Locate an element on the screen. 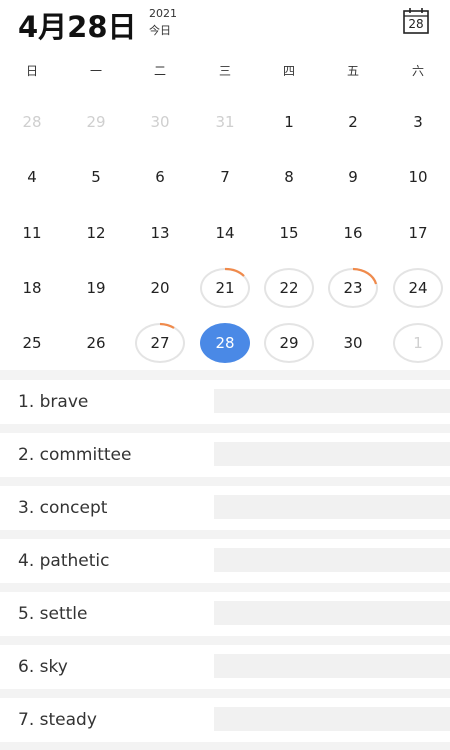 The image size is (450, 750). calendar-day-number: 22 is located at coordinates (289, 288).